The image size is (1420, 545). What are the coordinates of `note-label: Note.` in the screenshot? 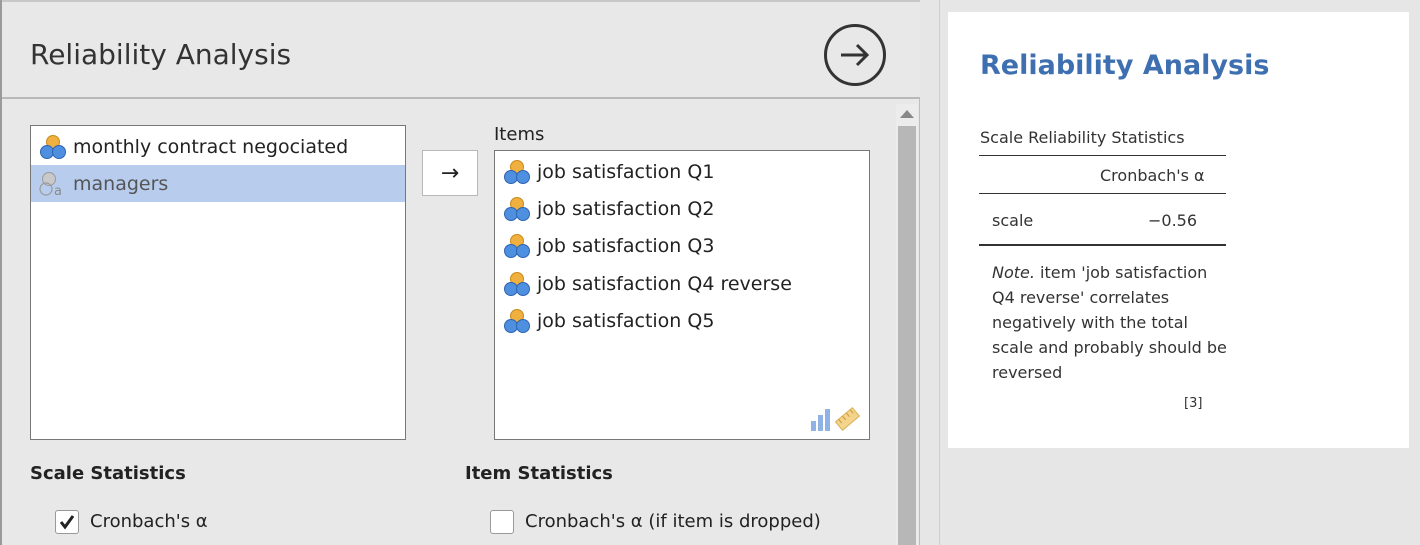 It's located at (1013, 272).